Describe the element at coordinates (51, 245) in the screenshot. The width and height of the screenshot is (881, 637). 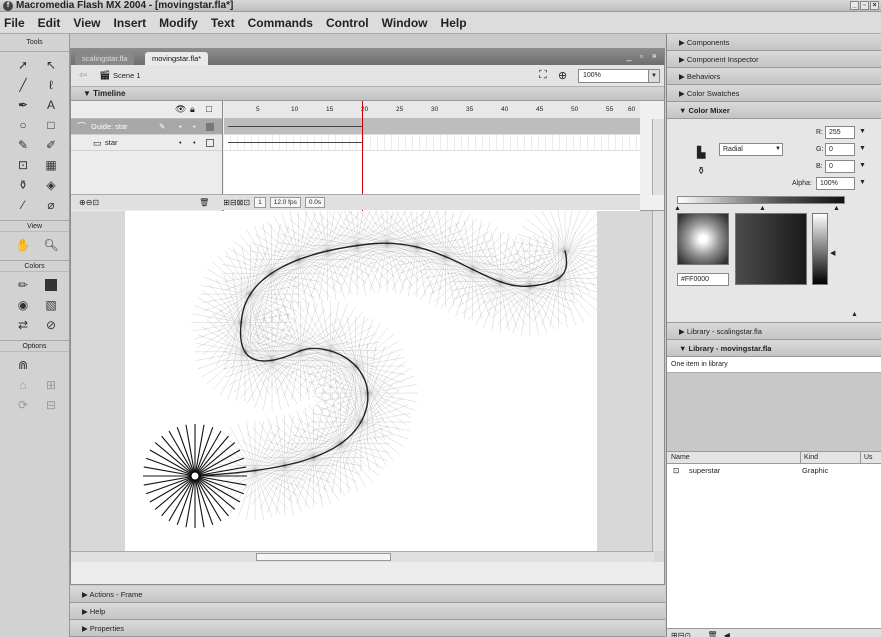
I see `zoom-tool-icon: 🔍︎` at that location.